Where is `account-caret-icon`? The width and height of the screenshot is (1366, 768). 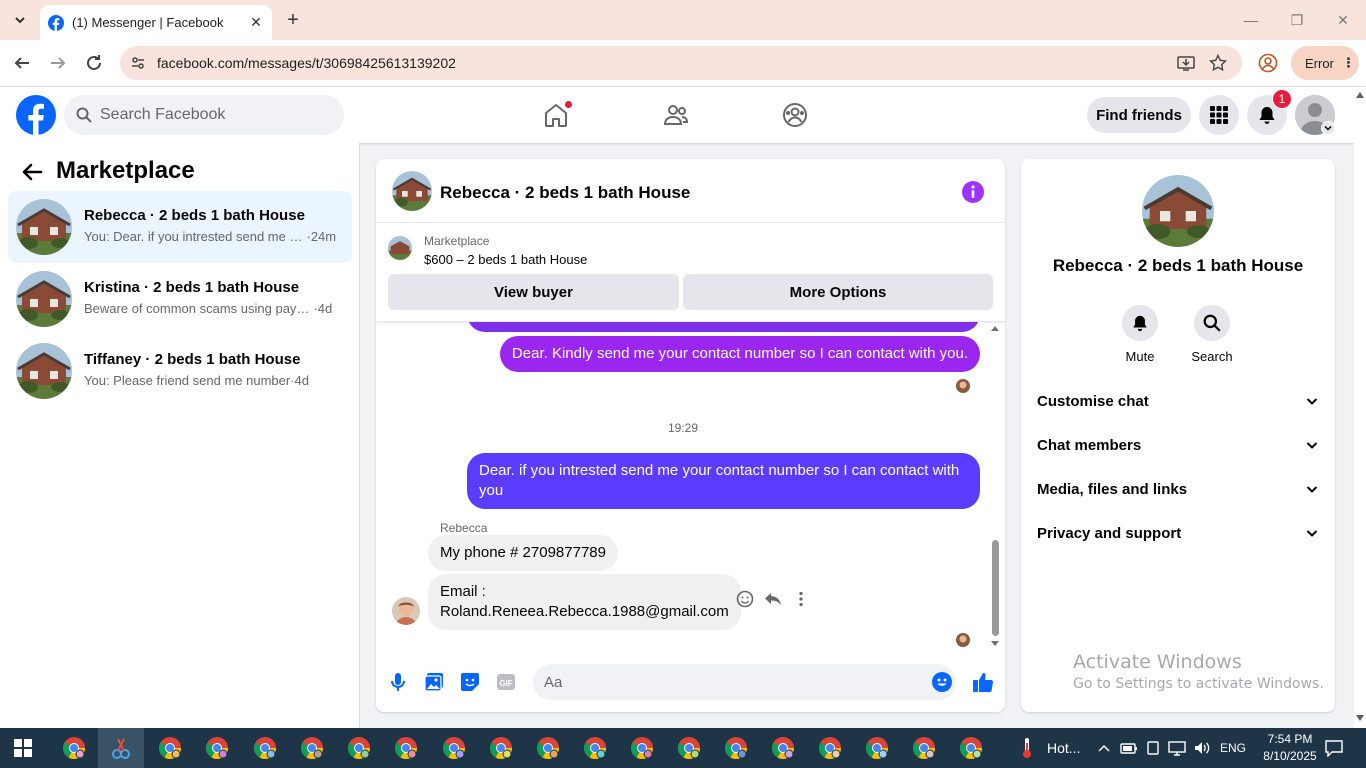
account-caret-icon is located at coordinates (1328, 128).